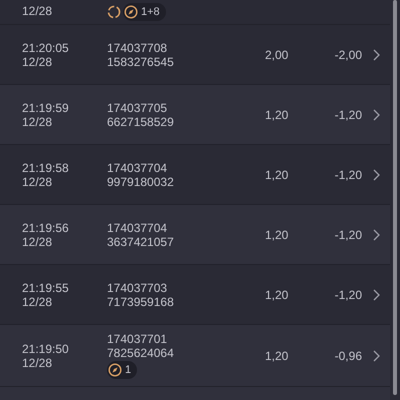  Describe the element at coordinates (144, 12) in the screenshot. I see `boost-badge: 1+8` at that location.